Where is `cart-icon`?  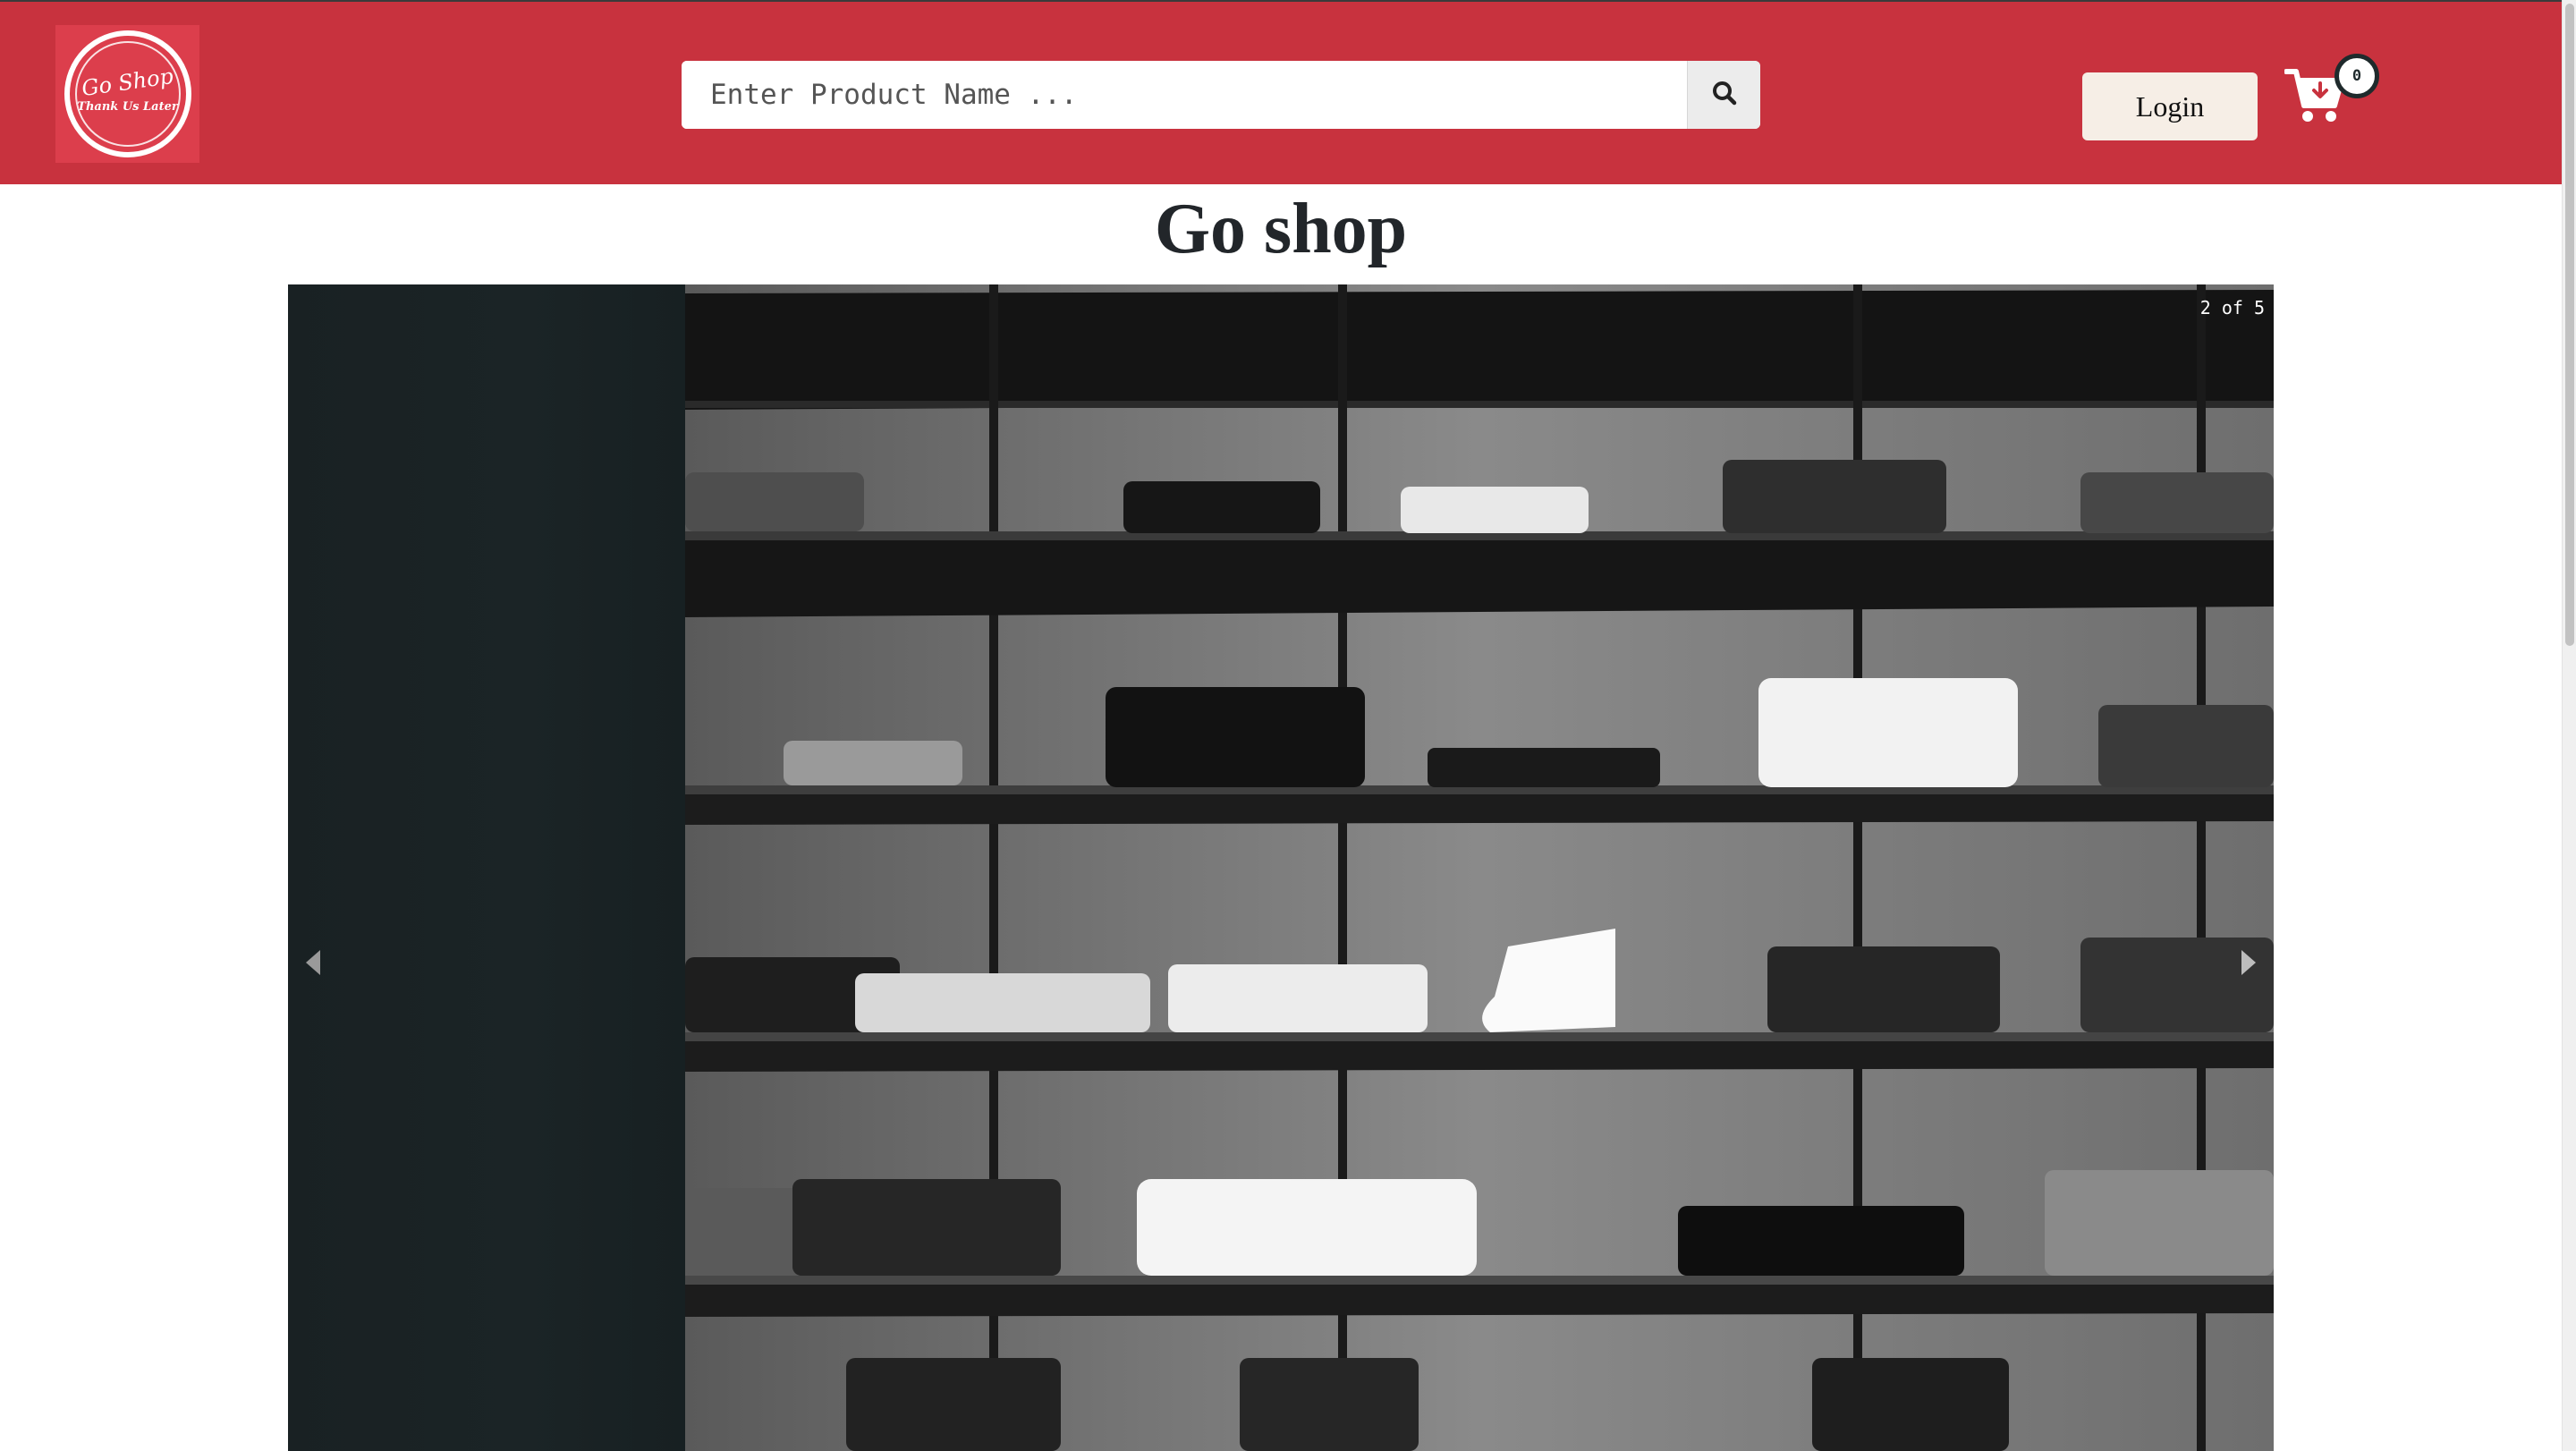 cart-icon is located at coordinates (2314, 99).